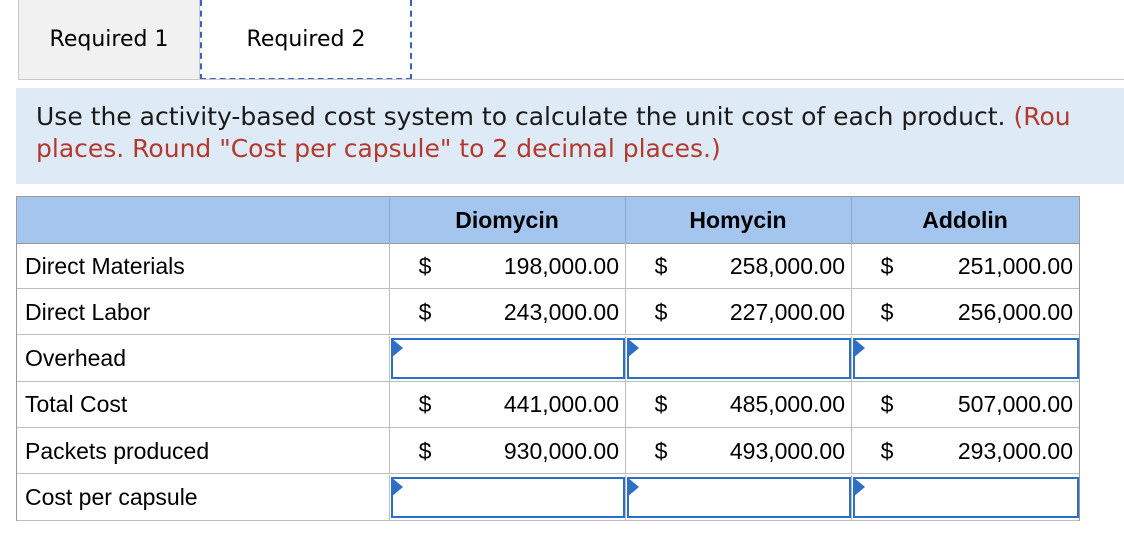 Image resolution: width=1124 pixels, height=540 pixels. I want to click on header-addolin: Addolin, so click(965, 219).